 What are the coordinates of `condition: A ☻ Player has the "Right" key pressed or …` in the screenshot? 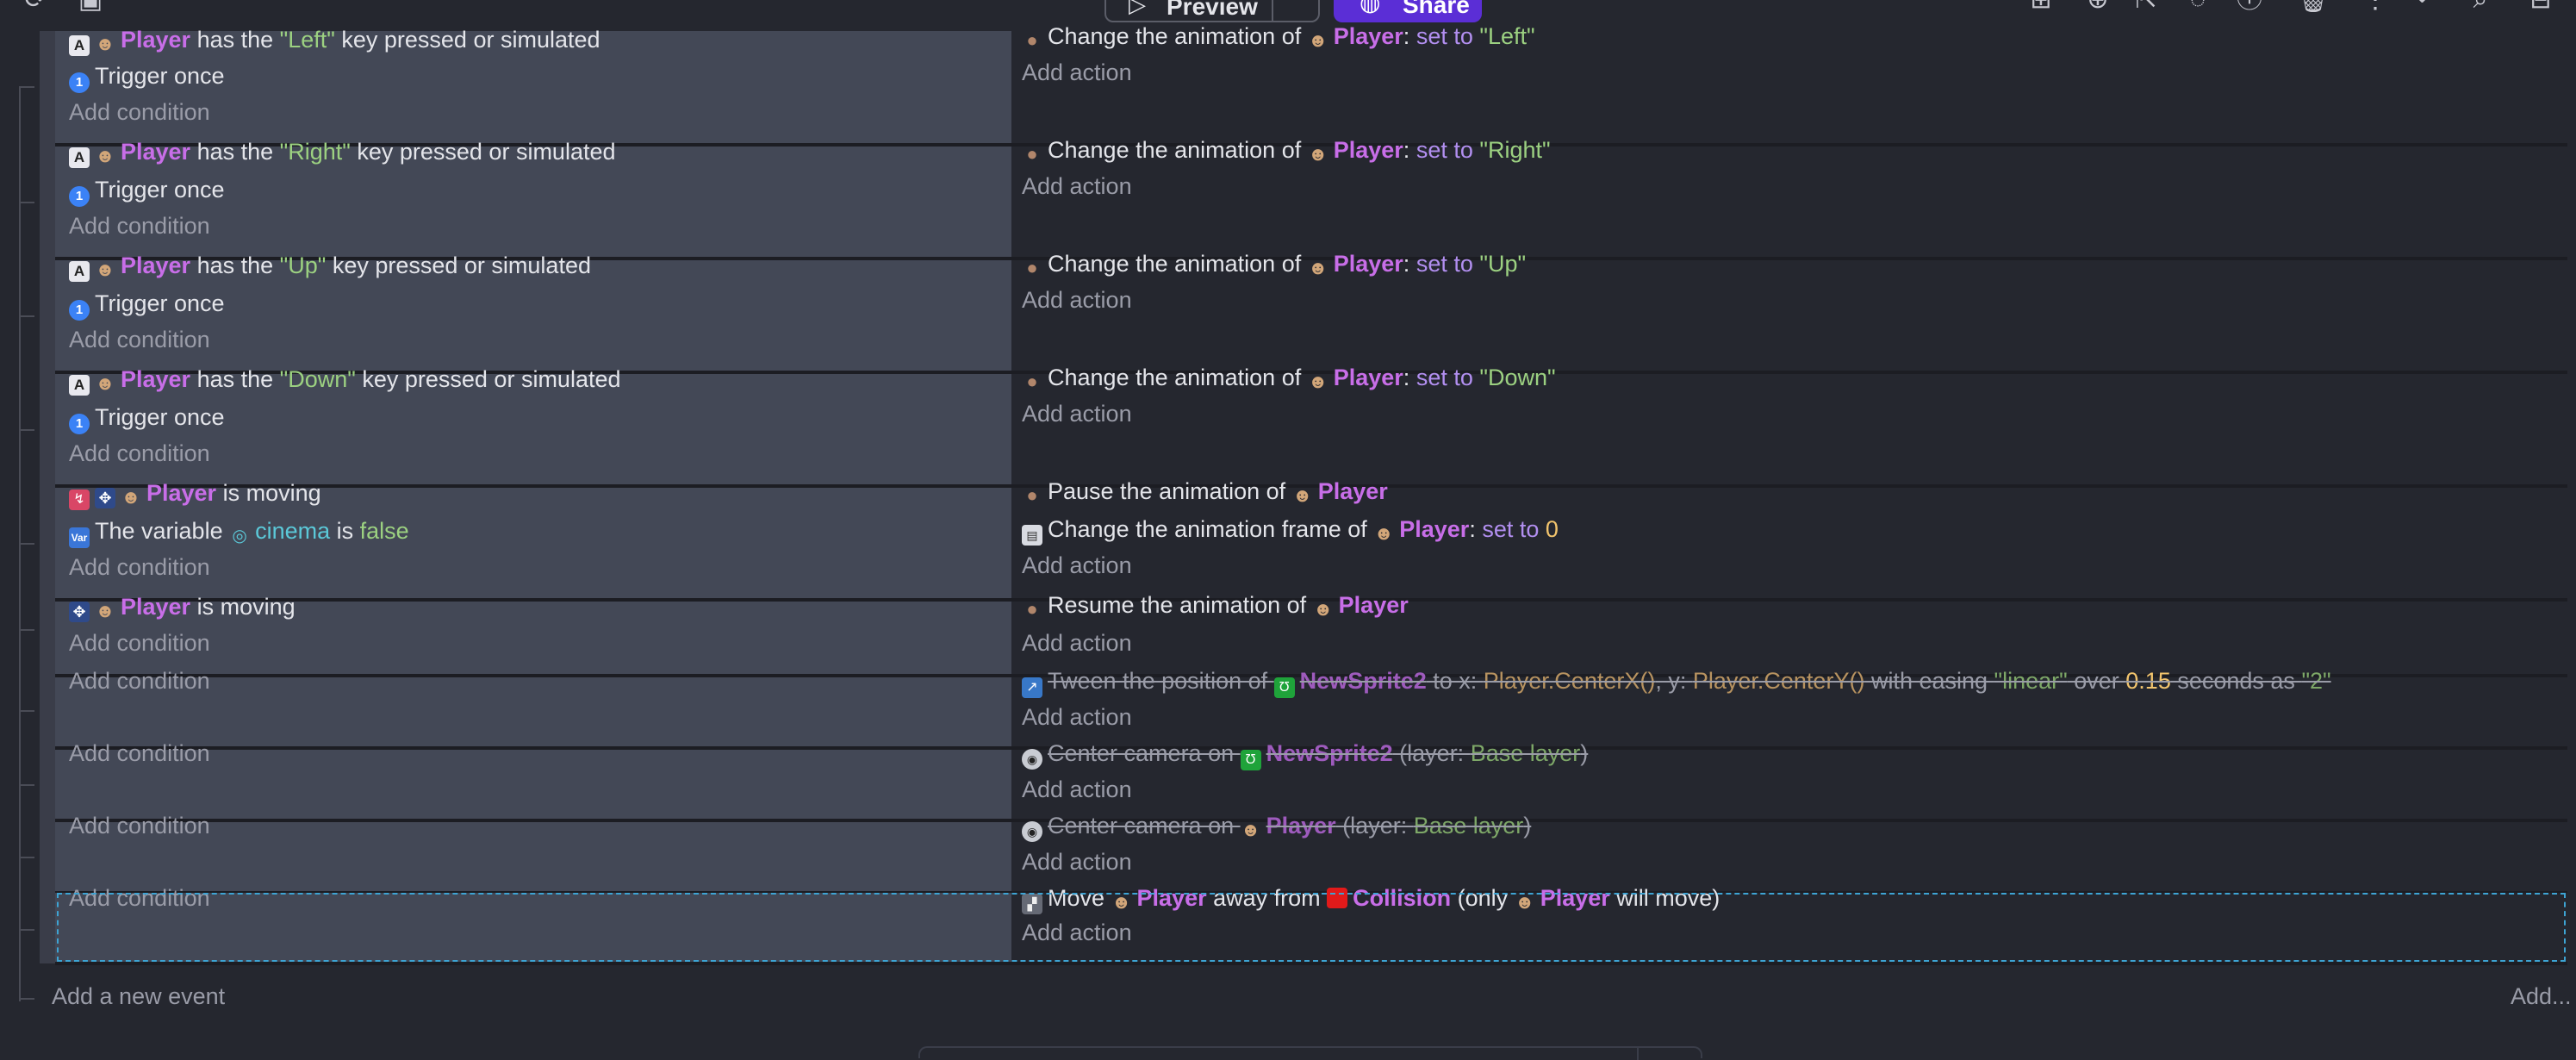 It's located at (343, 152).